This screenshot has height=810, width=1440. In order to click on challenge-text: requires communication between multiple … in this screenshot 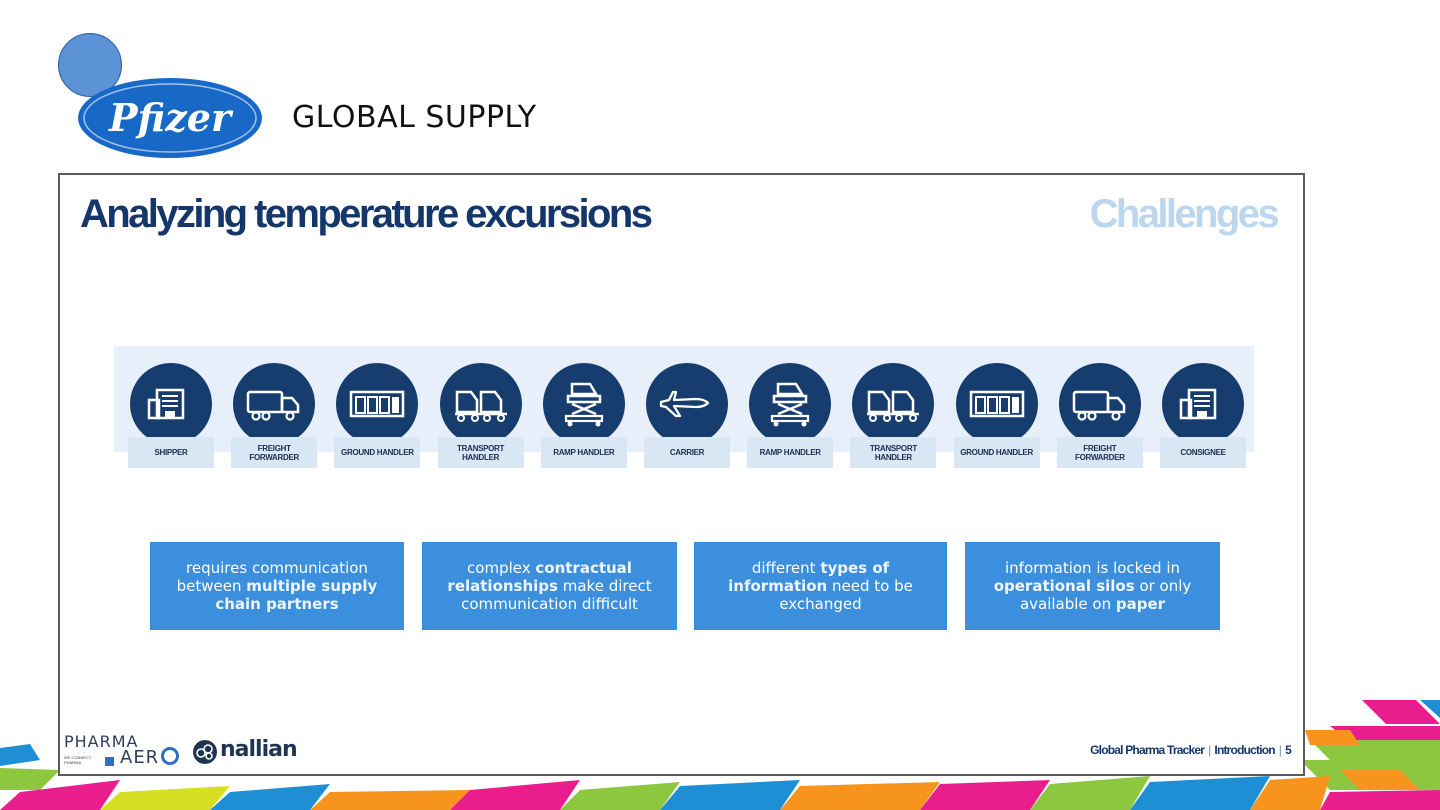, I will do `click(277, 586)`.